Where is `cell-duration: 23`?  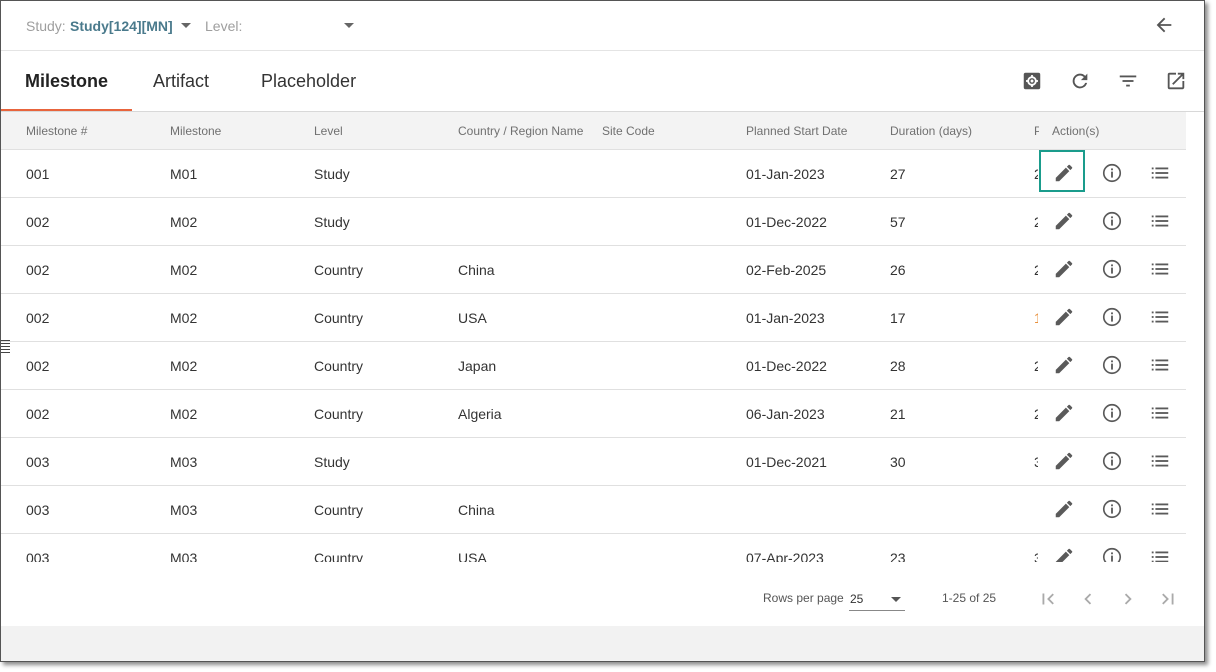
cell-duration: 23 is located at coordinates (898, 556).